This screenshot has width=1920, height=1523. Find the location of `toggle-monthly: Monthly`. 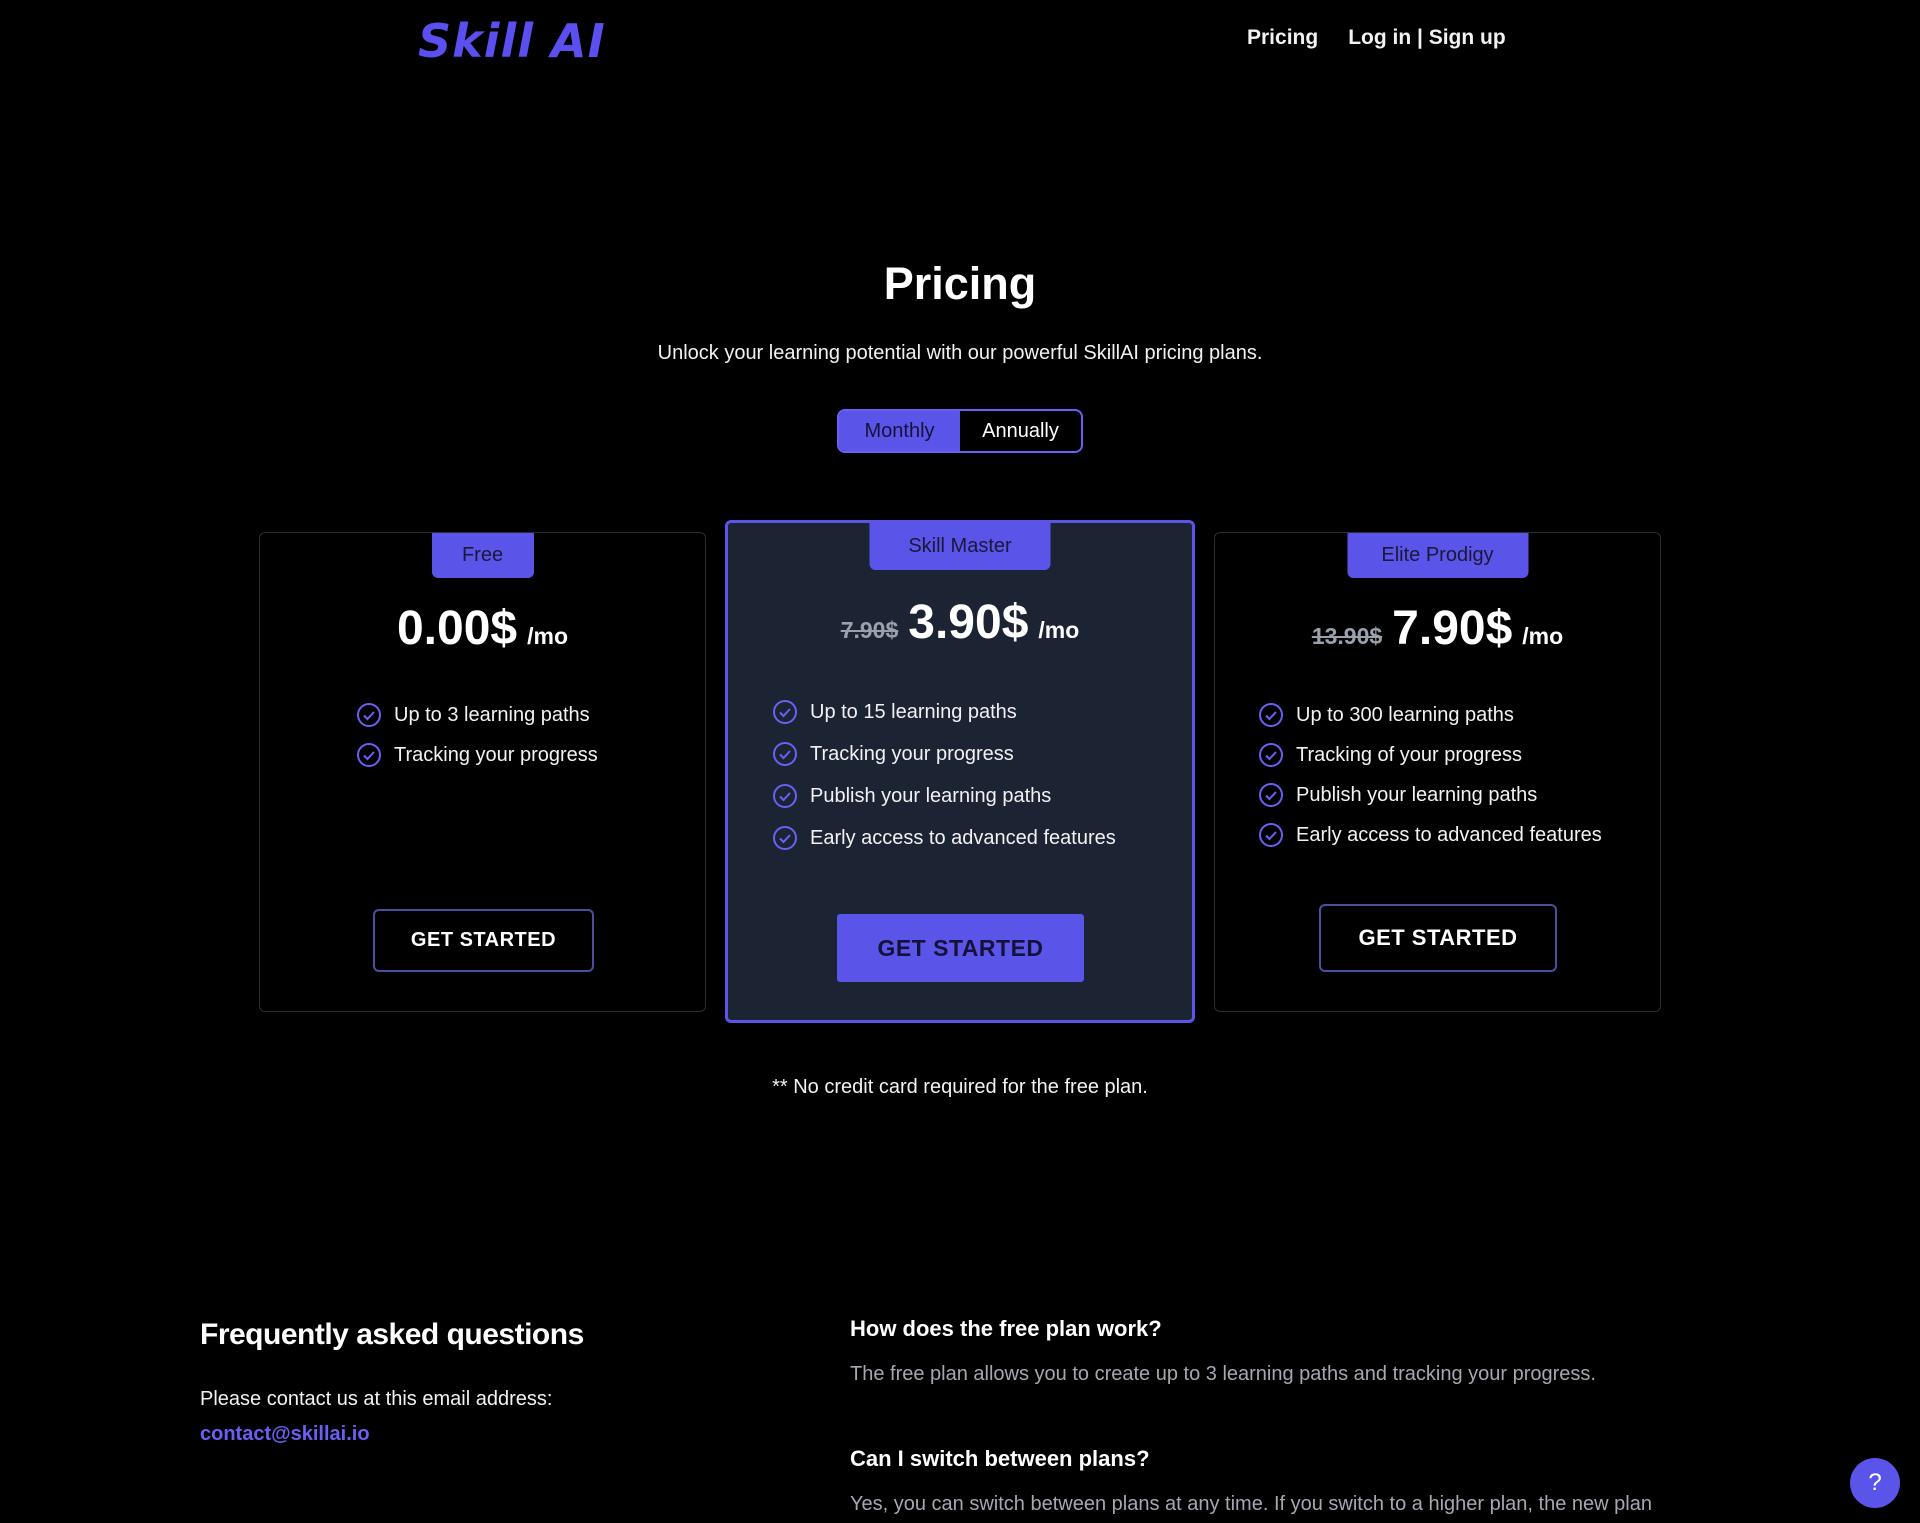

toggle-monthly: Monthly is located at coordinates (899, 431).